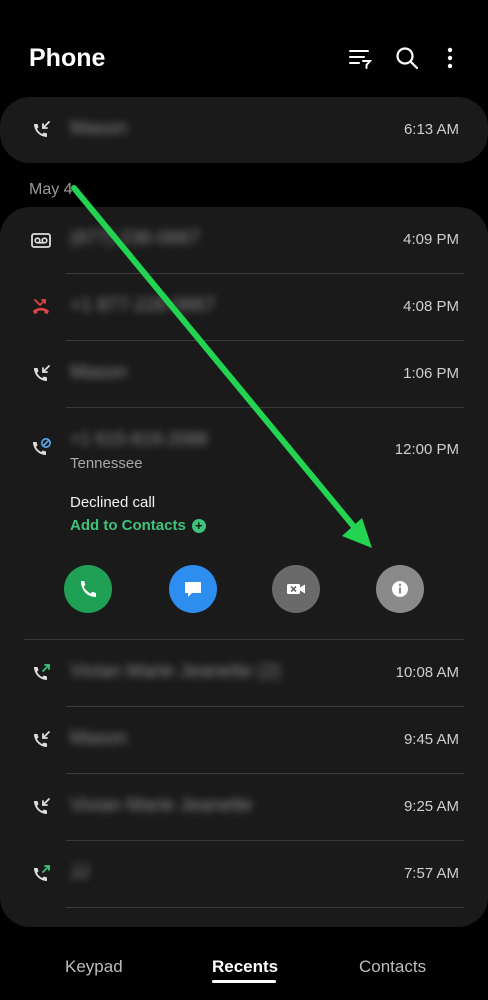  I want to click on call-time: 6:13 AM, so click(431, 129).